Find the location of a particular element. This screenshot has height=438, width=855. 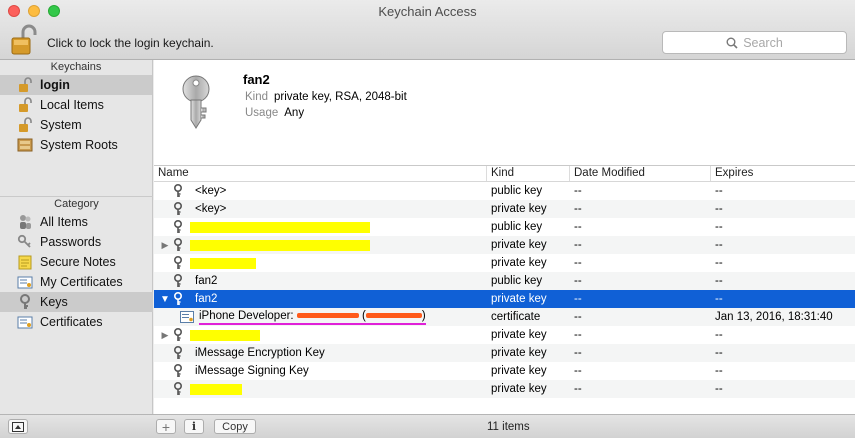

sidebar-item-label: Certificates is located at coordinates (71, 322).